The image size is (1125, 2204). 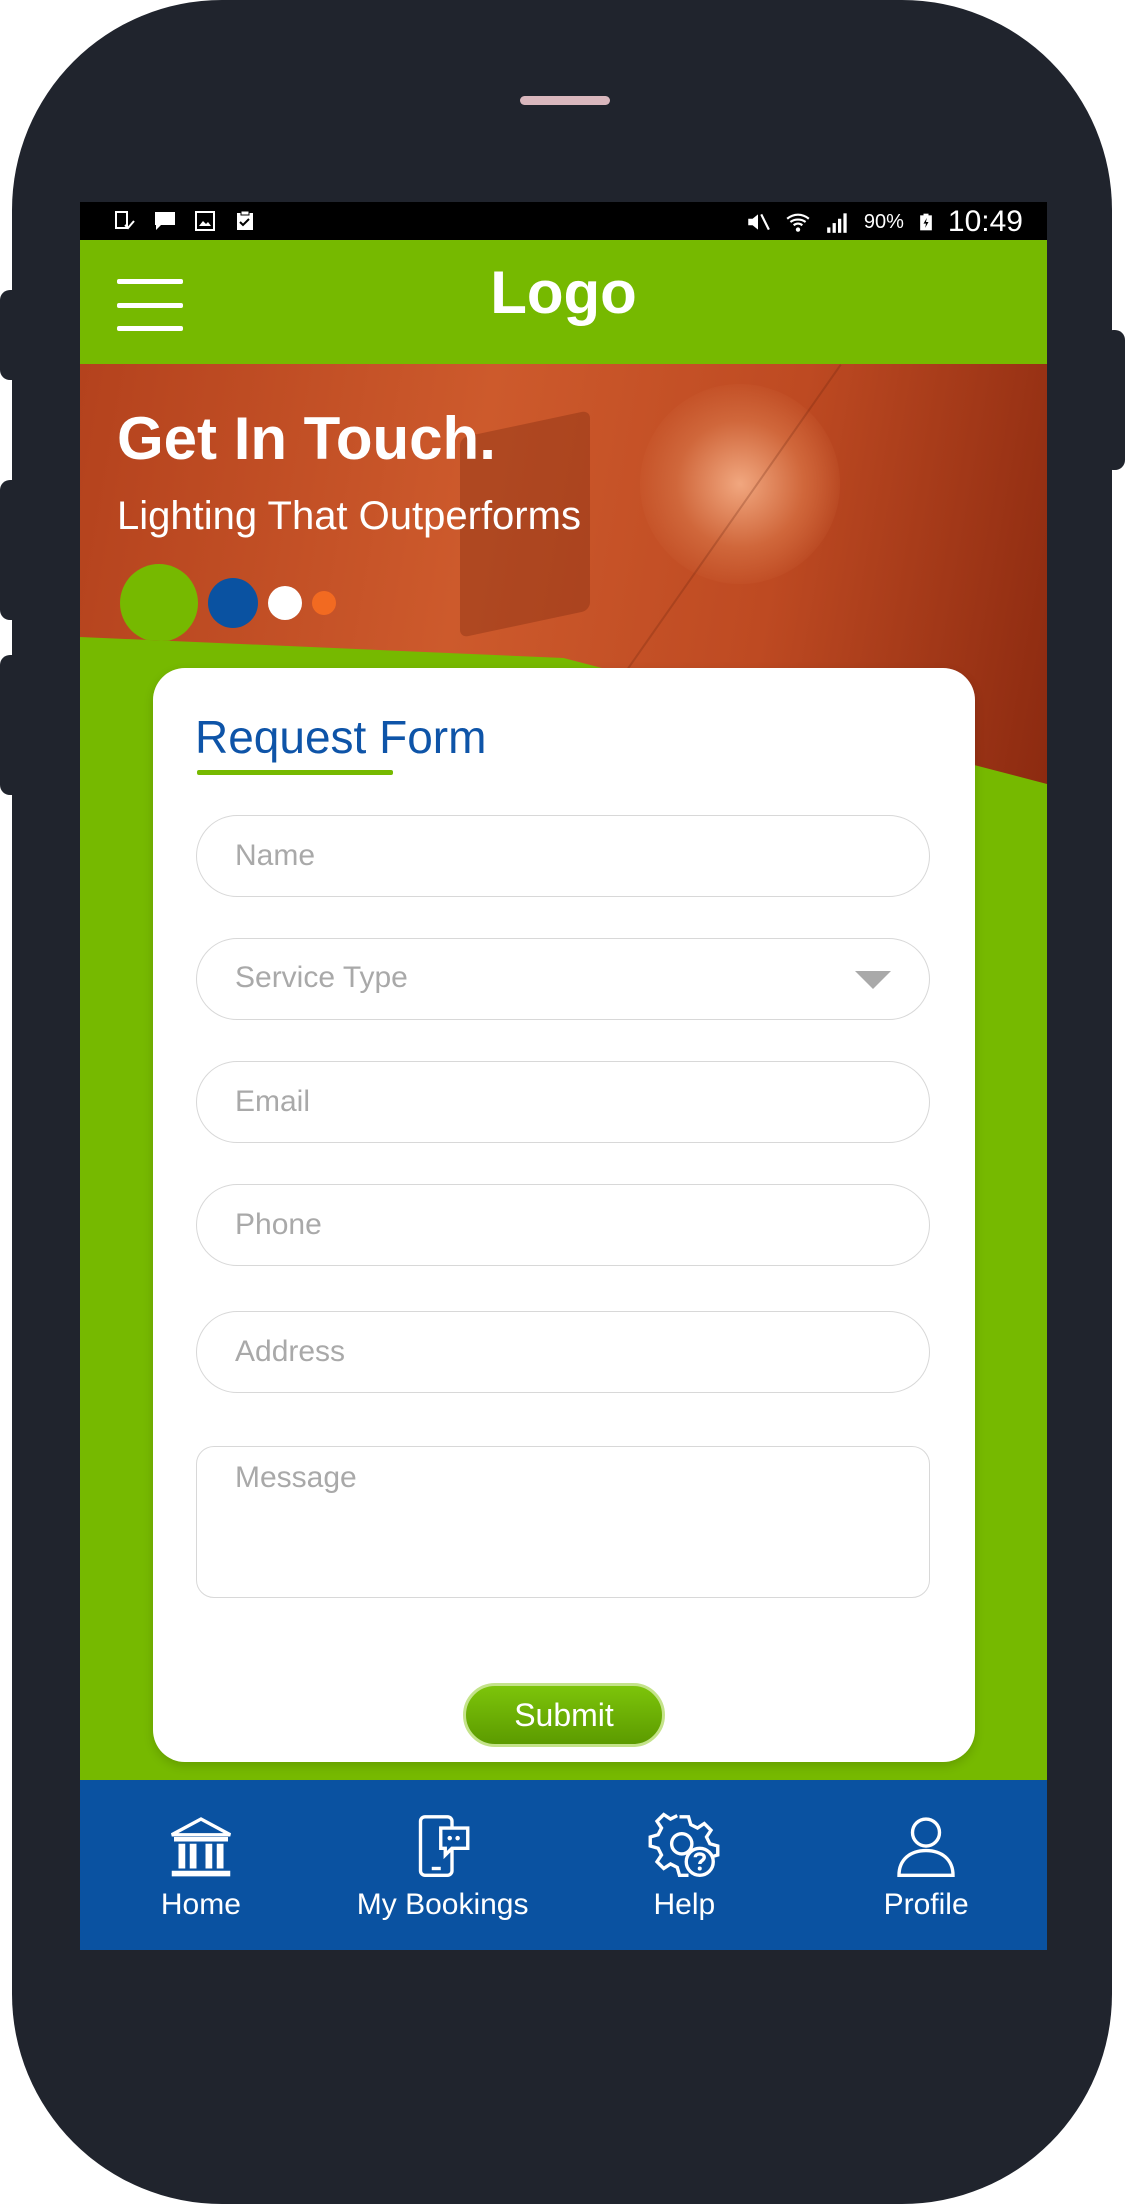 I want to click on service-type-select: Service Type, so click(x=563, y=979).